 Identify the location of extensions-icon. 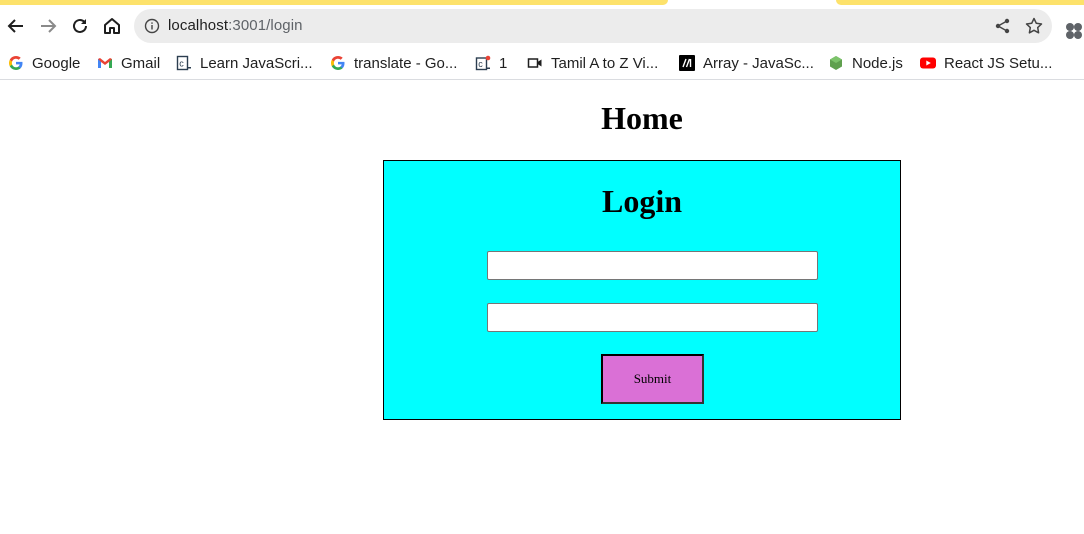
(1074, 31).